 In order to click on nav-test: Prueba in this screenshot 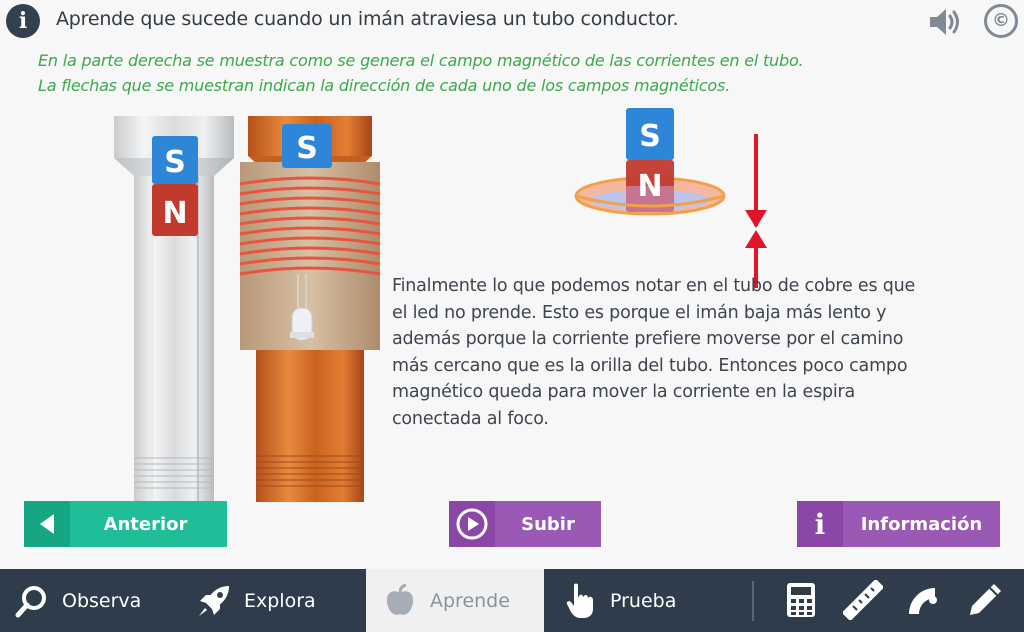, I will do `click(618, 600)`.